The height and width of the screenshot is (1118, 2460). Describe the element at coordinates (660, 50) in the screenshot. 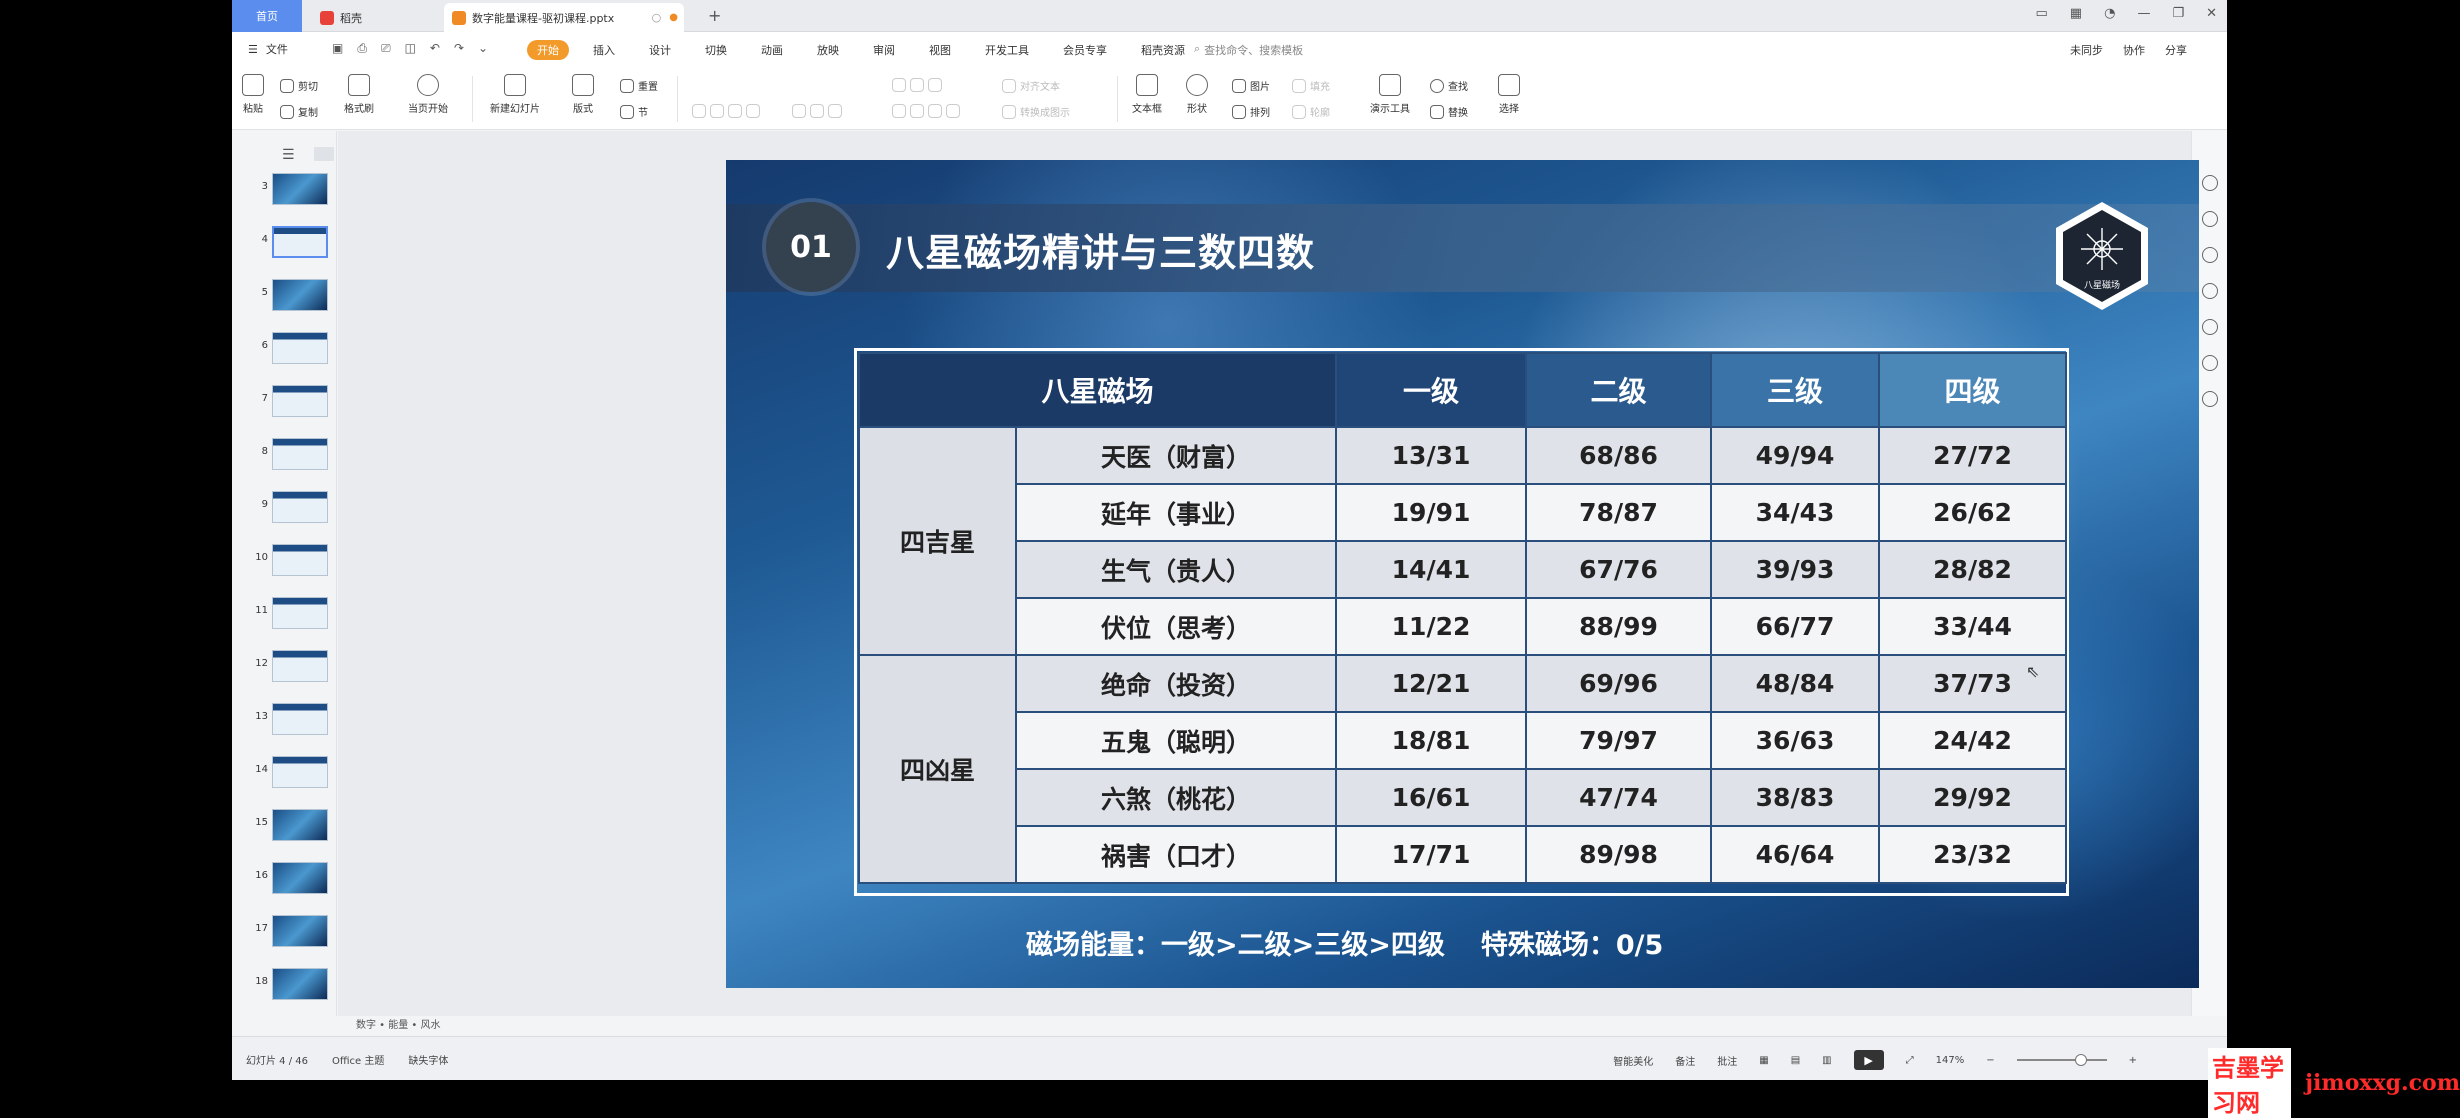

I see `ribbon-tab: 设计` at that location.